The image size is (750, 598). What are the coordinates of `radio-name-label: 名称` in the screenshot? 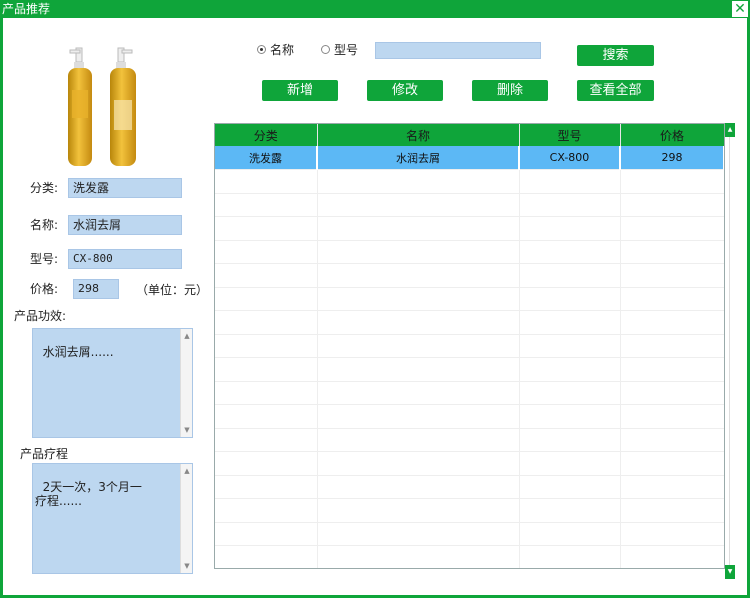 It's located at (282, 50).